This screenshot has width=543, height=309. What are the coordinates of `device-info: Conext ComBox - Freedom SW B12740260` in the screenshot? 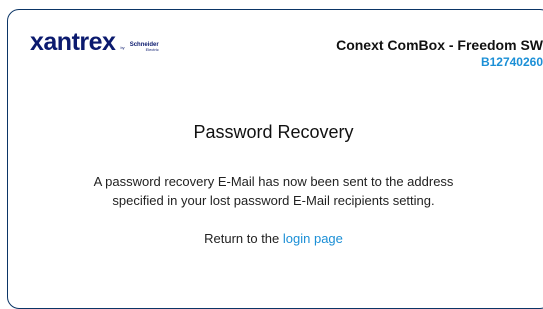 It's located at (439, 53).